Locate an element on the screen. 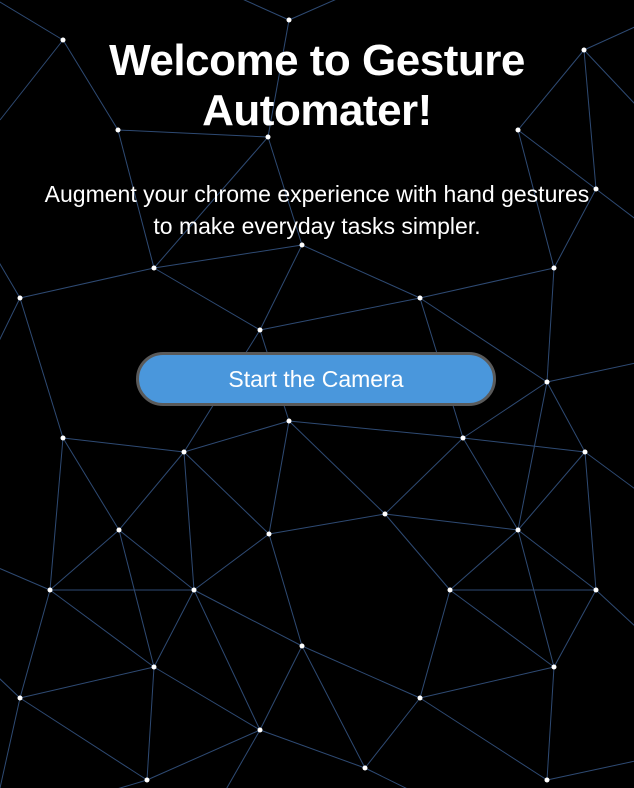  page-title: Welcome to Gesture Automater! is located at coordinates (317, 85).